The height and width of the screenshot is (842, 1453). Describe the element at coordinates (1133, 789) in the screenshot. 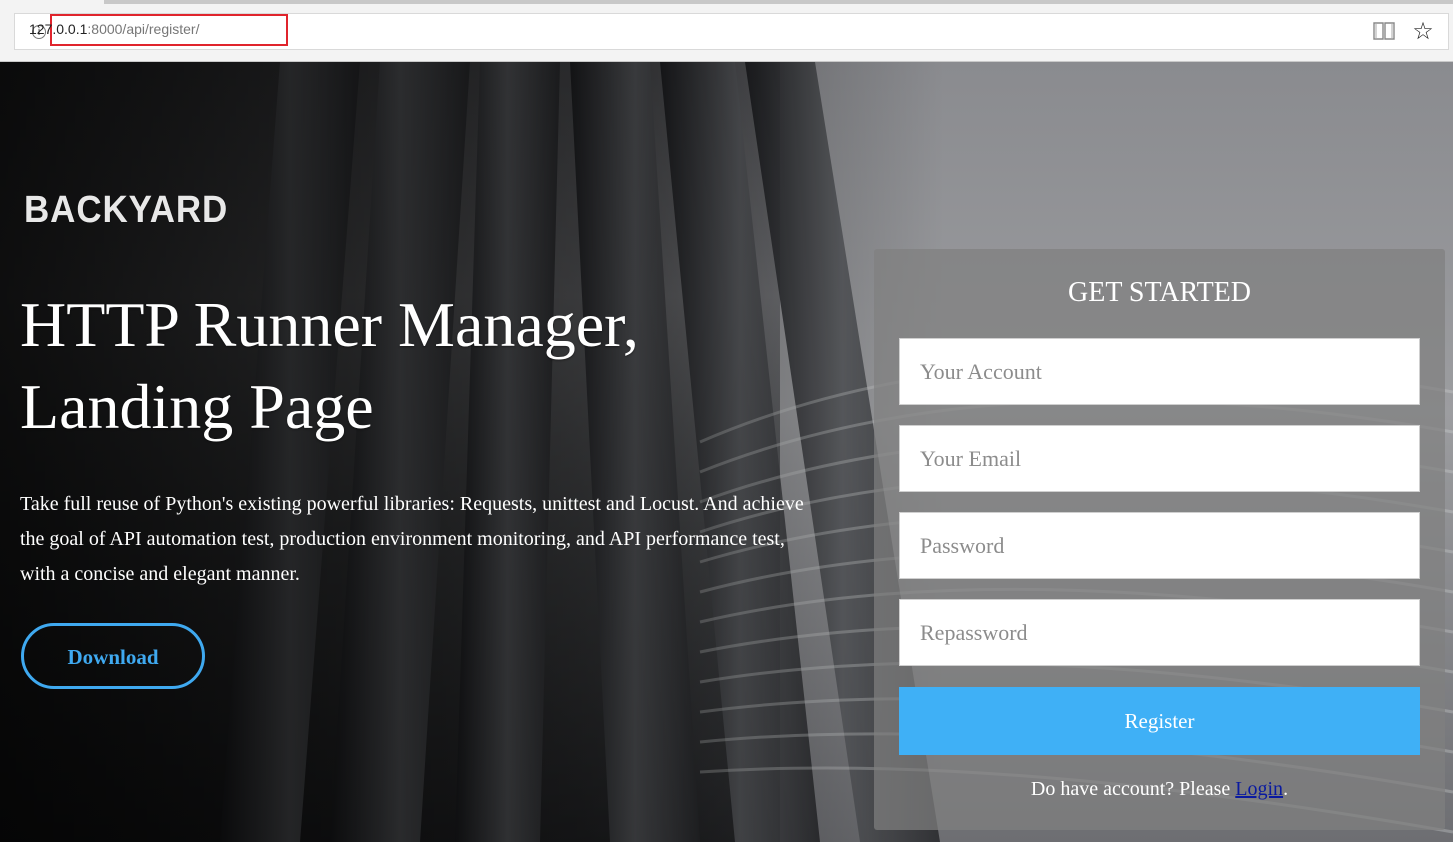

I see `login-prompt-text: Do have account? Please` at that location.